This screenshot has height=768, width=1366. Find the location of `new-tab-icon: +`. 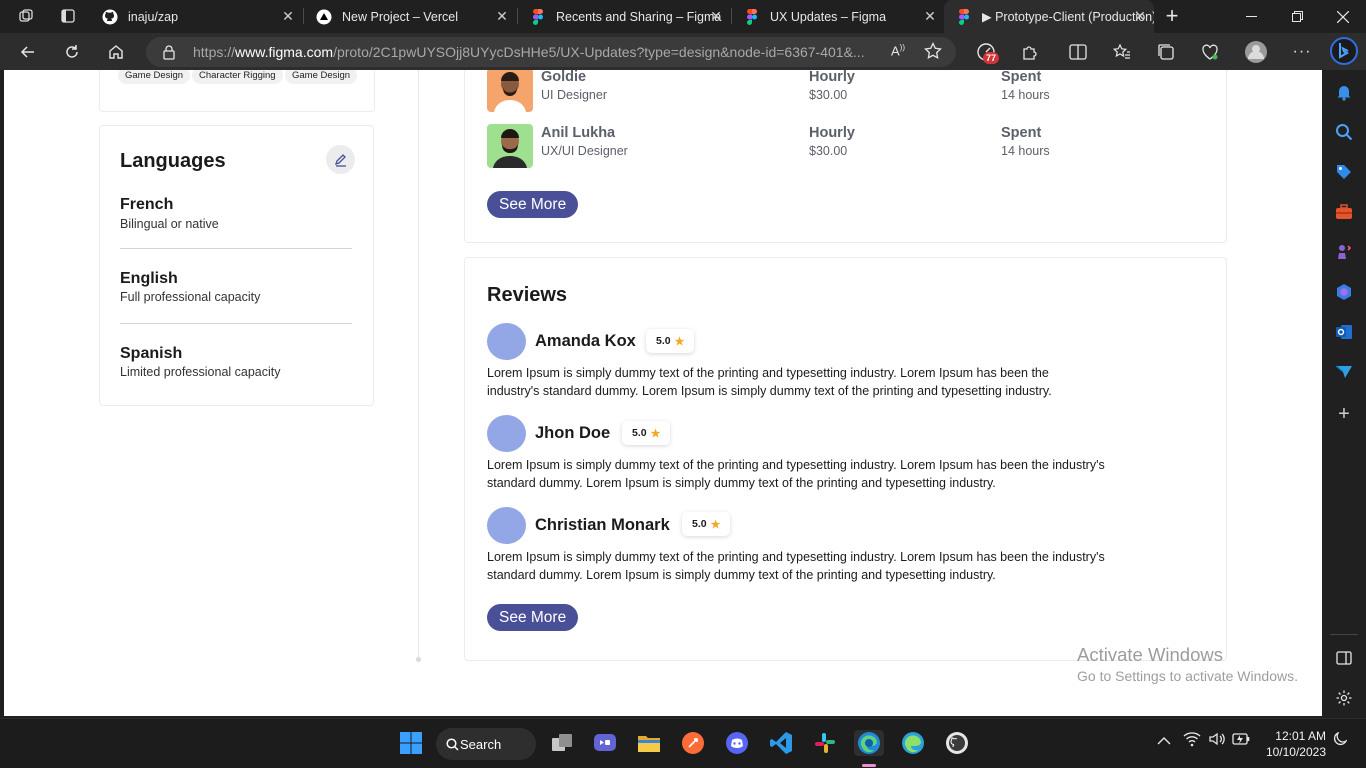

new-tab-icon: + is located at coordinates (1172, 15).